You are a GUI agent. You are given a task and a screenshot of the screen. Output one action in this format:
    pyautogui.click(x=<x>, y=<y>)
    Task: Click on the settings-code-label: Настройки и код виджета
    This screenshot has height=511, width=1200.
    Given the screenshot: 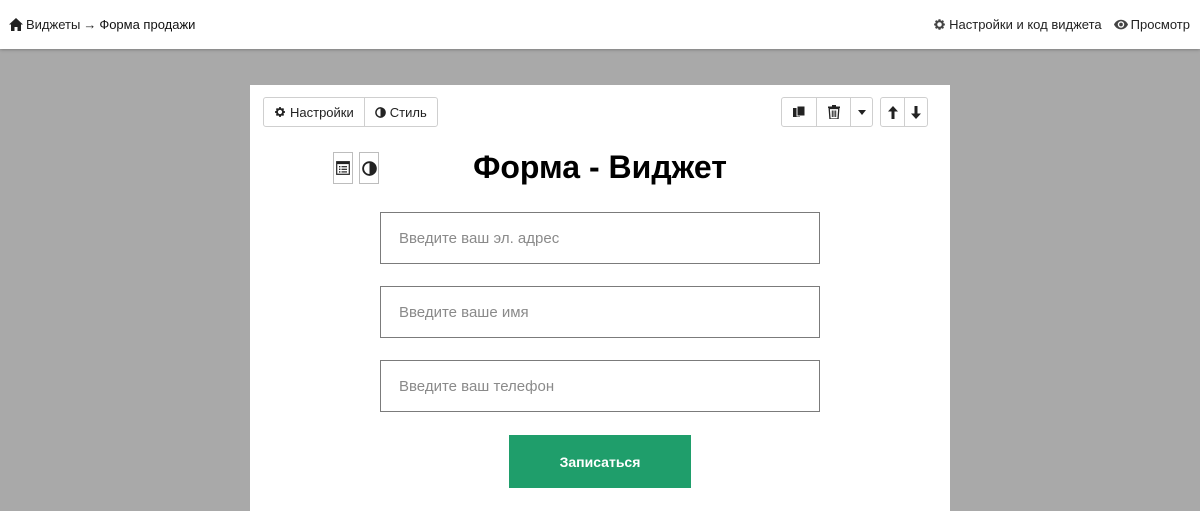 What is the action you would take?
    pyautogui.click(x=1025, y=24)
    